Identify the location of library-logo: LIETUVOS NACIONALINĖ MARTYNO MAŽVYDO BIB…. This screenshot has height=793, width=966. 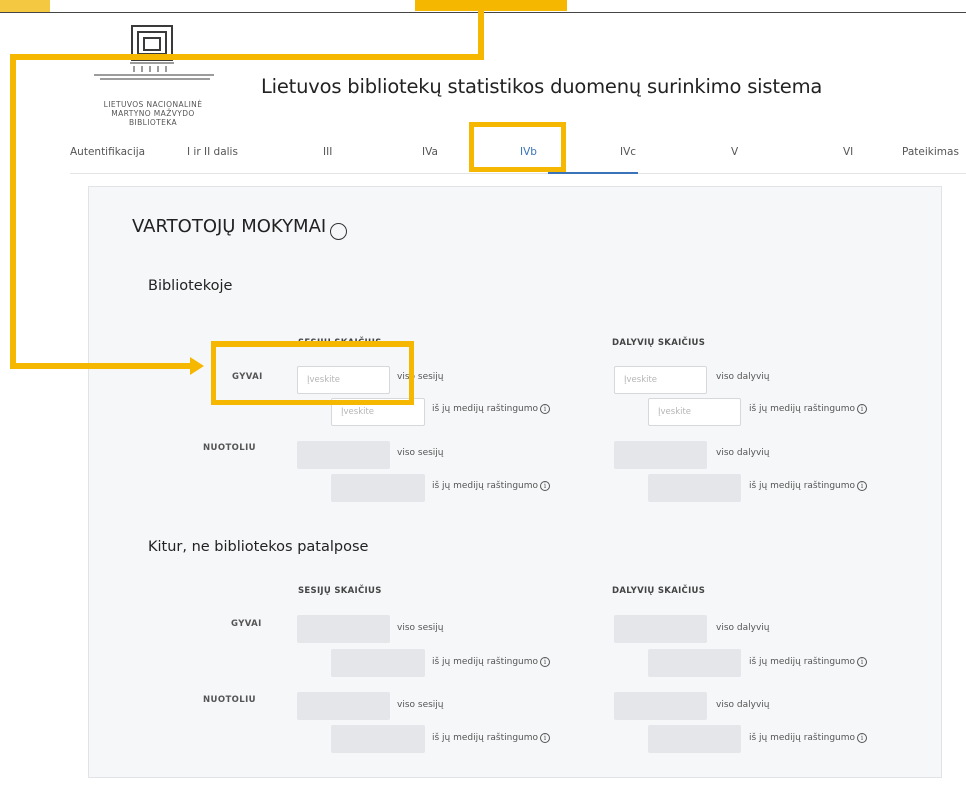
(151, 73).